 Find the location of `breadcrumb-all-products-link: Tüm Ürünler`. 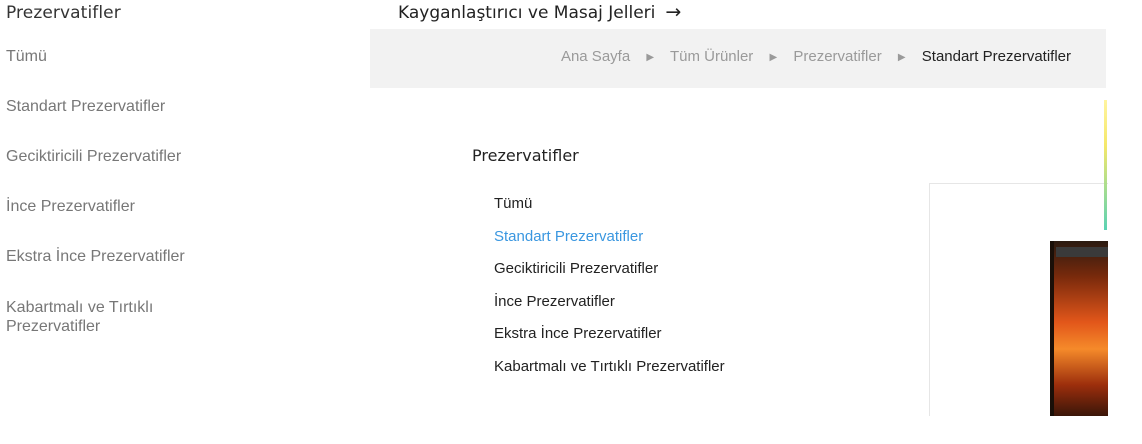

breadcrumb-all-products-link: Tüm Ürünler is located at coordinates (711, 56).